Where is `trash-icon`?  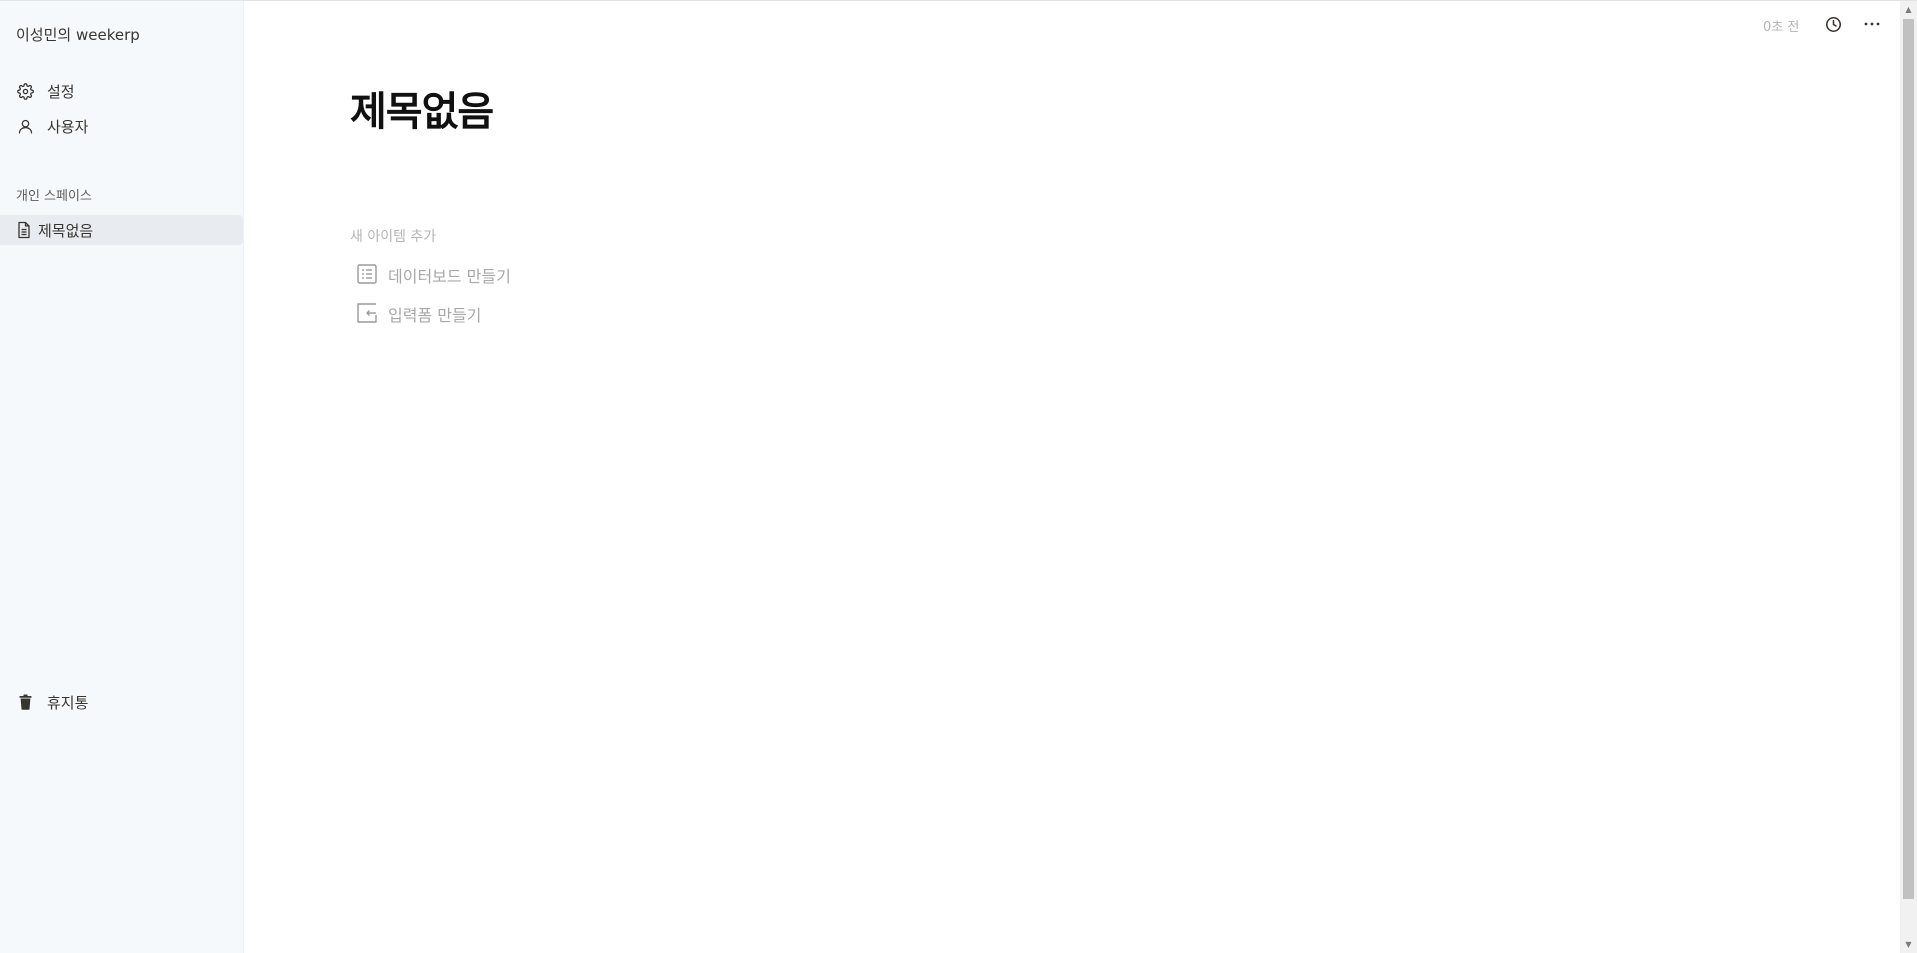 trash-icon is located at coordinates (25, 702).